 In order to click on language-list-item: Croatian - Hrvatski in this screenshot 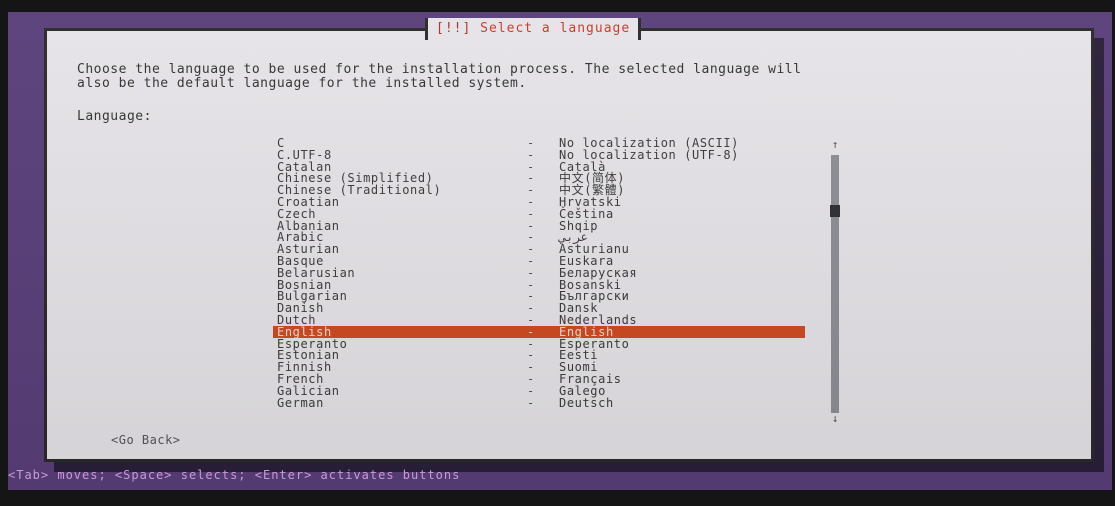, I will do `click(539, 202)`.